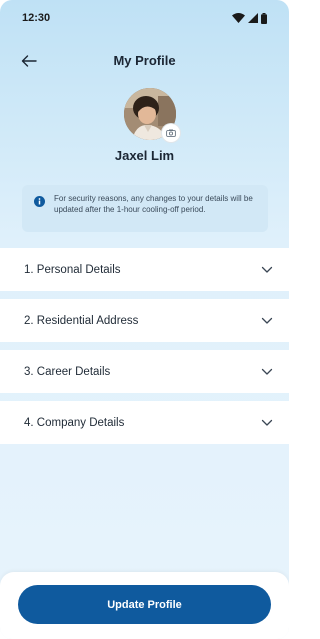 The width and height of the screenshot is (320, 639). Describe the element at coordinates (144, 18) in the screenshot. I see `status-bar: 12:30` at that location.